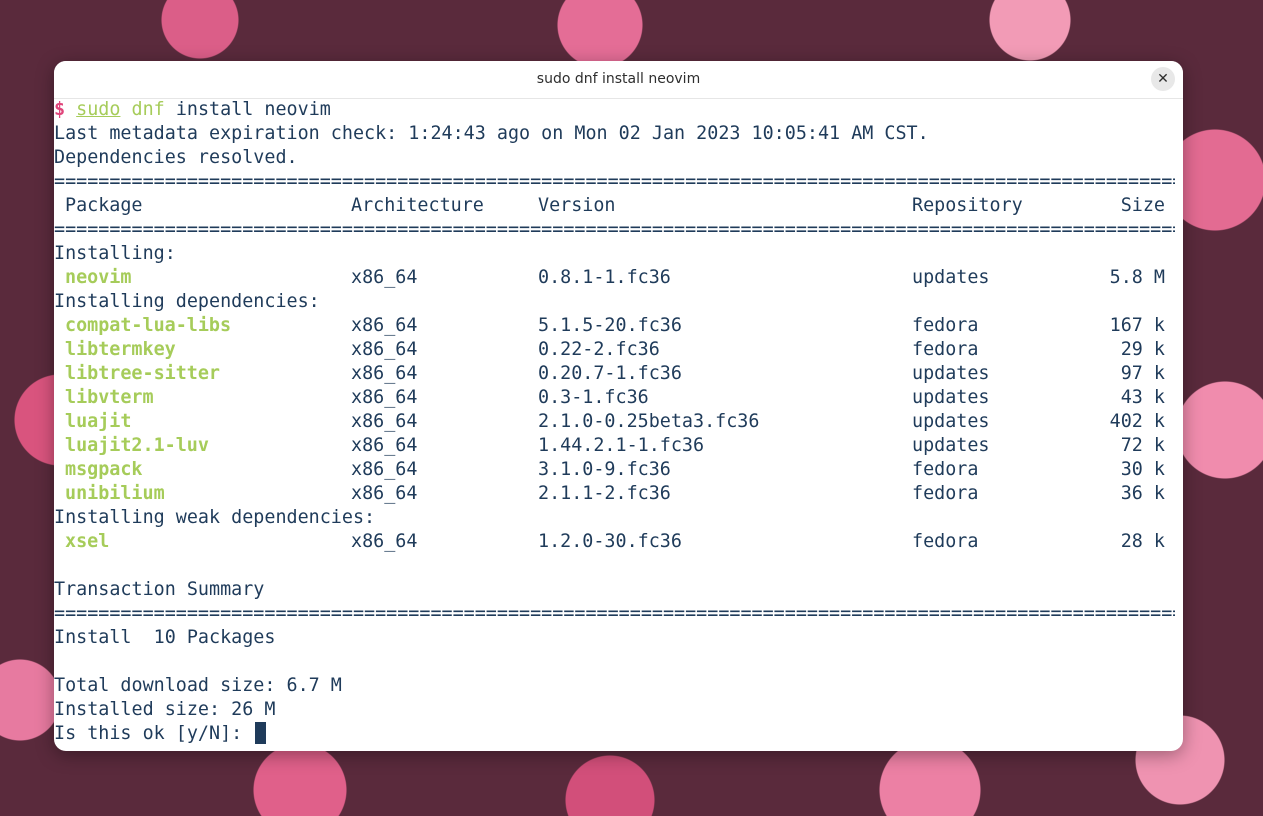 This screenshot has height=816, width=1263. What do you see at coordinates (618, 734) in the screenshot?
I see `confirm-prompt-line: Is this ok [y/N]:` at bounding box center [618, 734].